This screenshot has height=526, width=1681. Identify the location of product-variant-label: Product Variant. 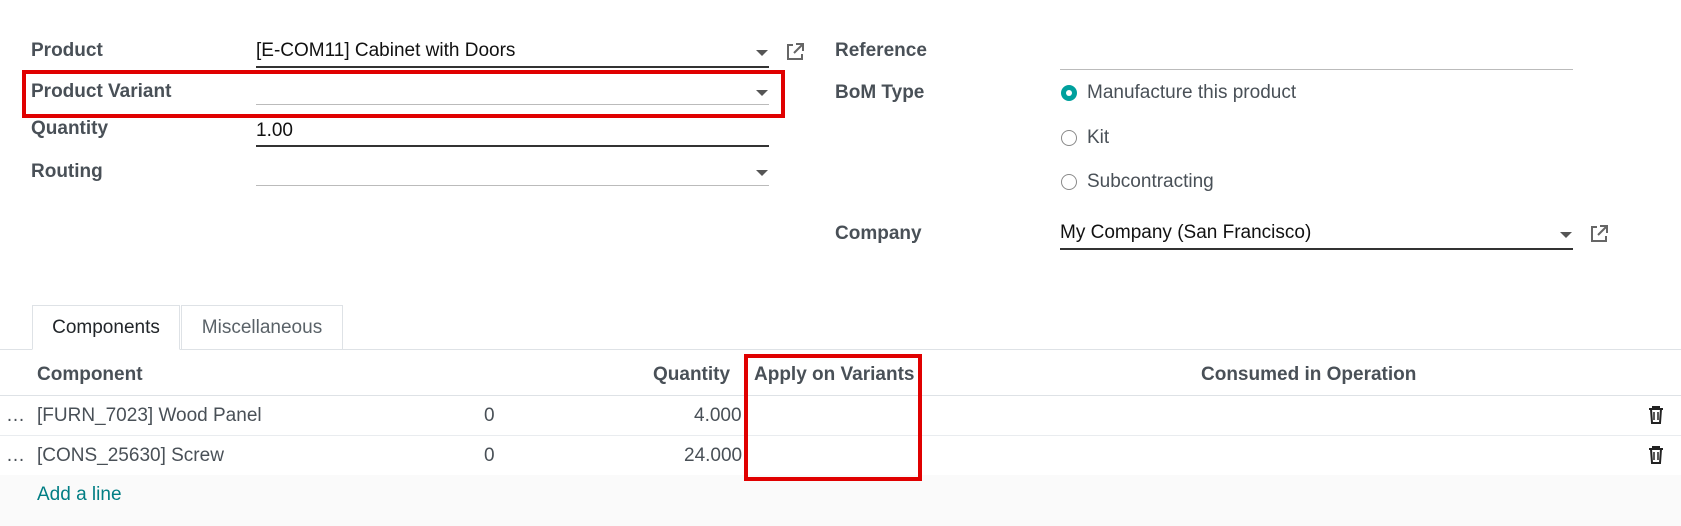
(101, 91).